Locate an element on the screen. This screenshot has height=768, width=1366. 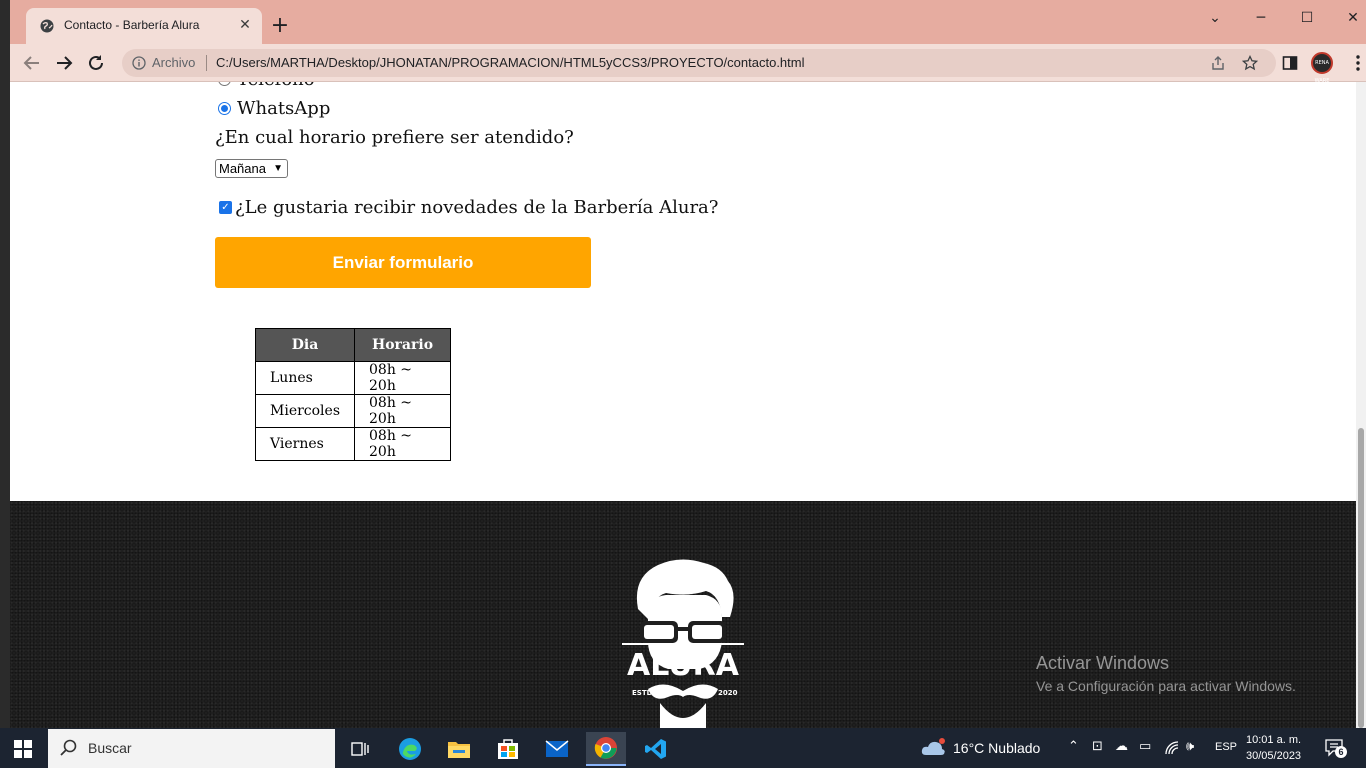
maximize-button: ☐ is located at coordinates (1307, 18).